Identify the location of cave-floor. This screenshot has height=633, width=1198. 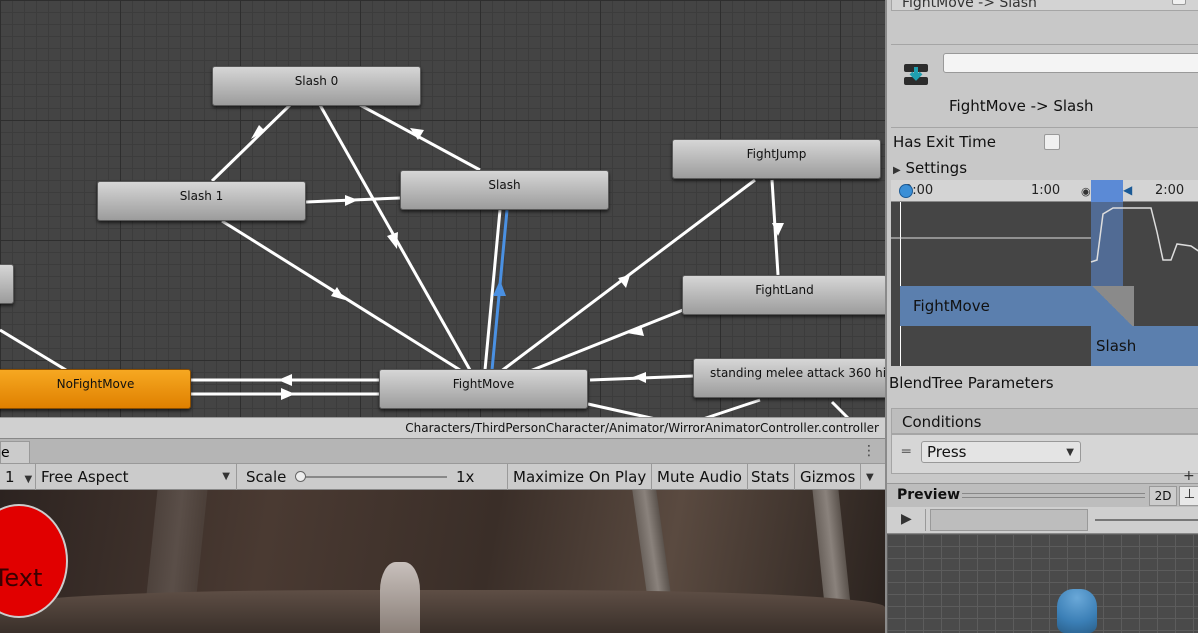
(442, 611).